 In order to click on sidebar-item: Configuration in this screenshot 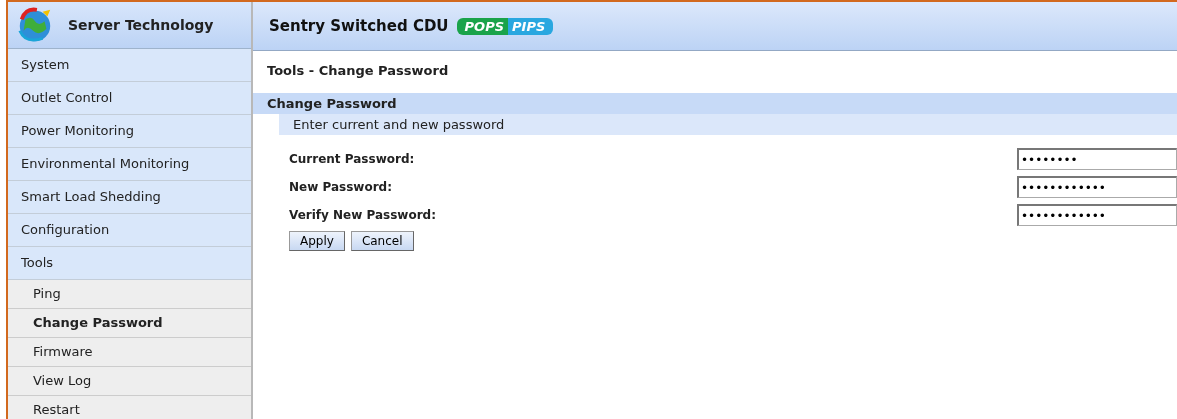, I will do `click(129, 230)`.